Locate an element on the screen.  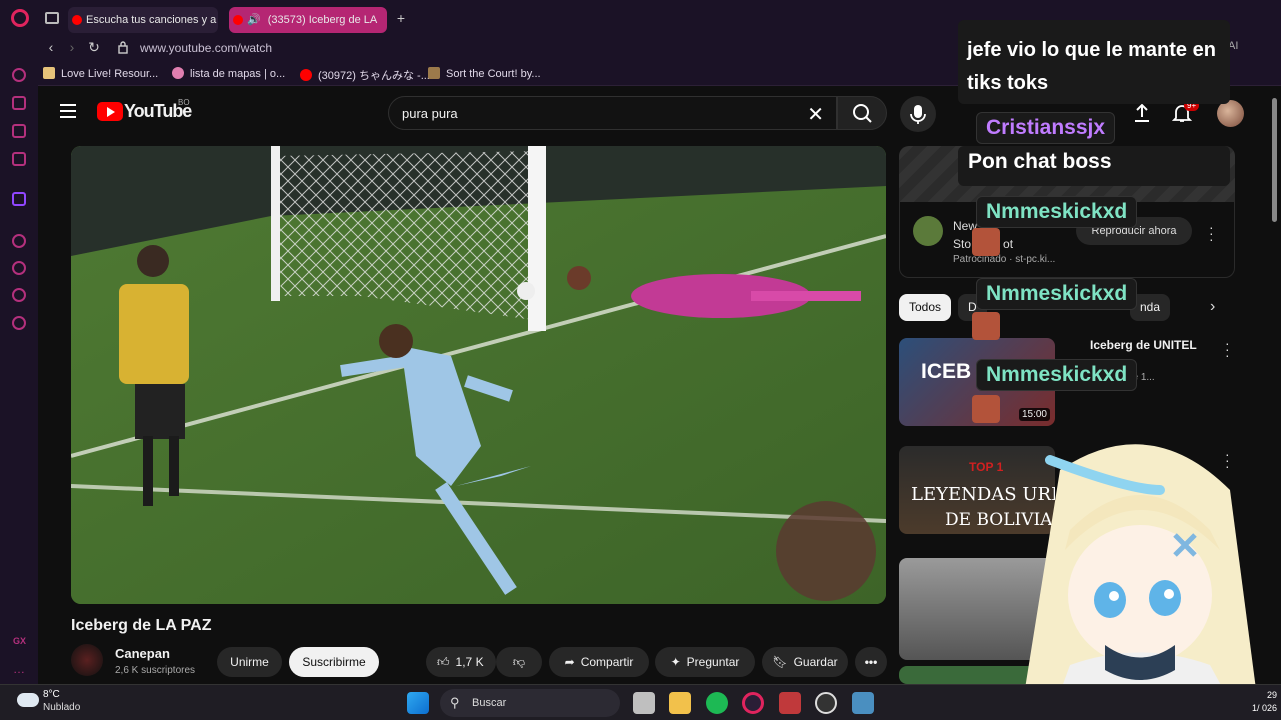
speaker-icon: 🔊 is located at coordinates (254, 20).